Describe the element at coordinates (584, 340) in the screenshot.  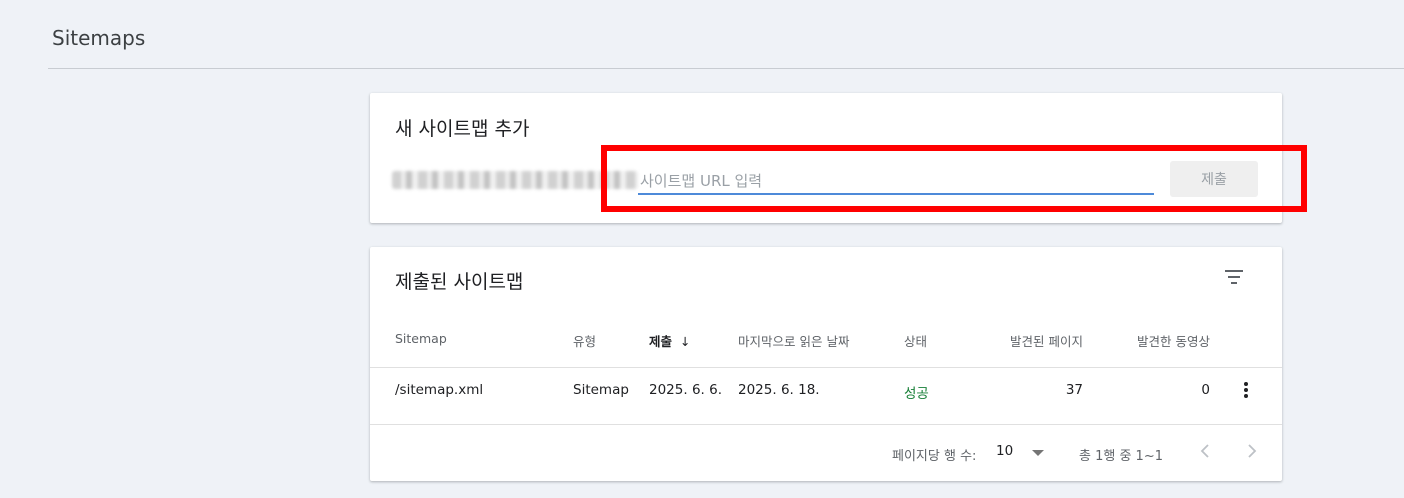
I see `column-header-type: 유형` at that location.